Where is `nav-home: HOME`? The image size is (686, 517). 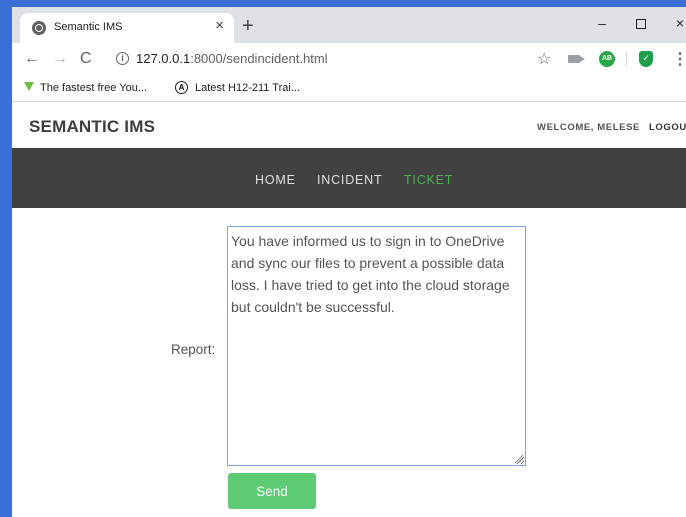 nav-home: HOME is located at coordinates (275, 180).